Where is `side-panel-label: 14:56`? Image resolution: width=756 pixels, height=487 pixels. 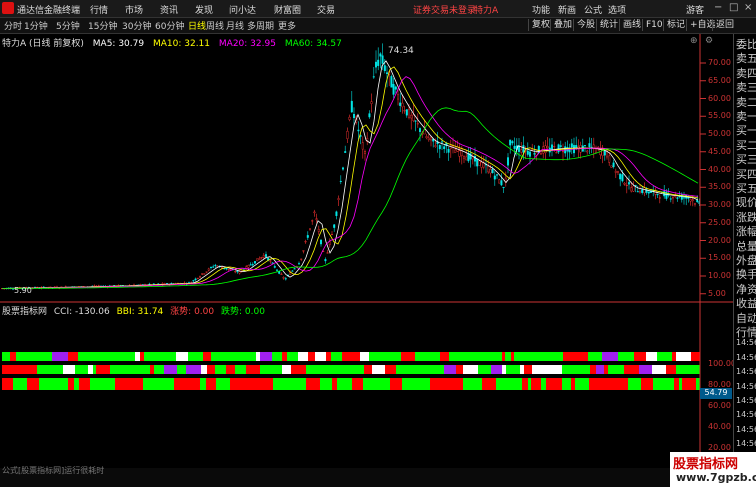
side-panel-label: 14:56 is located at coordinates (746, 372).